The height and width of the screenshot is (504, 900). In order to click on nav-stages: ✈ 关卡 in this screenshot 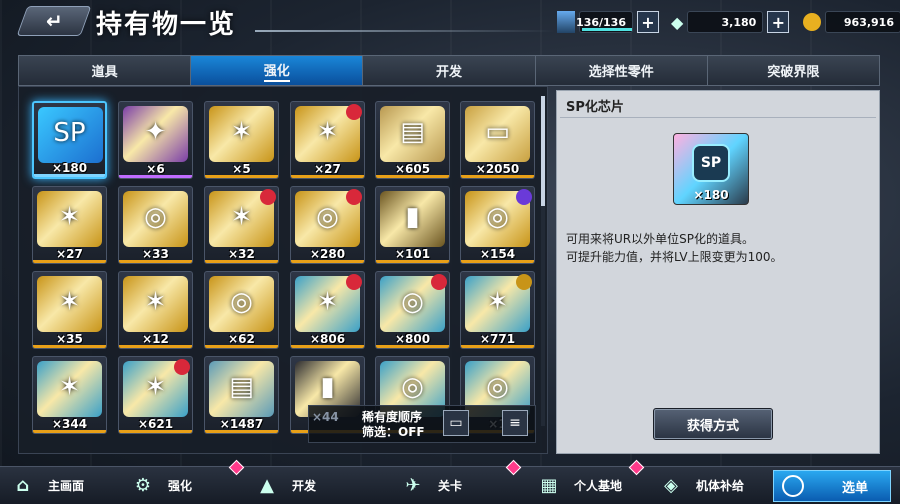, I will do `click(429, 485)`.